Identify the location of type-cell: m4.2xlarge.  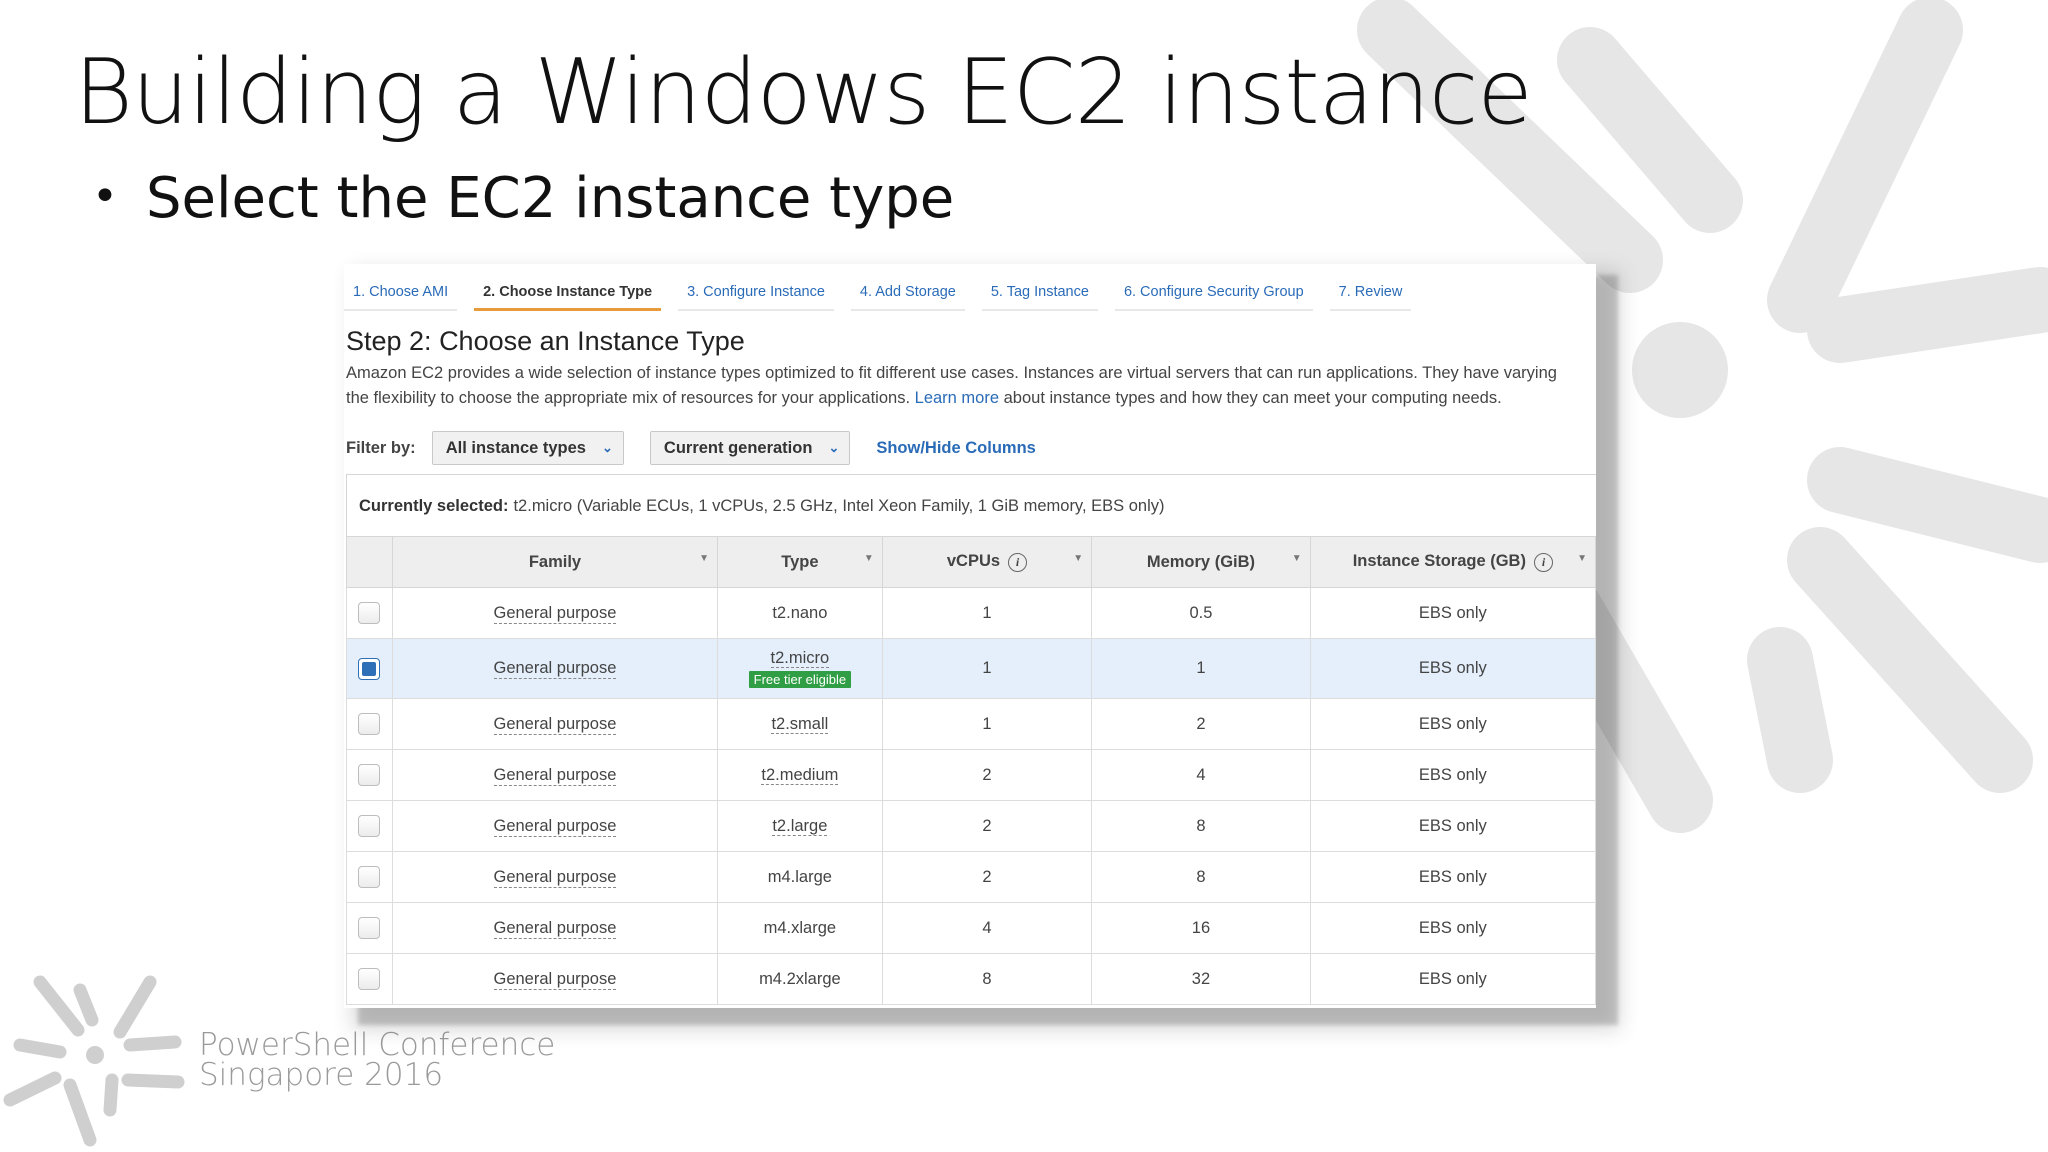
(800, 979).